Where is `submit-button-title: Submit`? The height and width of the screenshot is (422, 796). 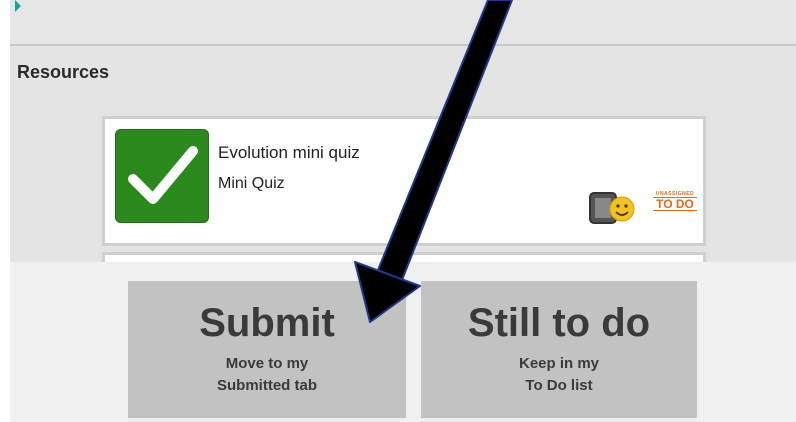
submit-button-title: Submit is located at coordinates (267, 323).